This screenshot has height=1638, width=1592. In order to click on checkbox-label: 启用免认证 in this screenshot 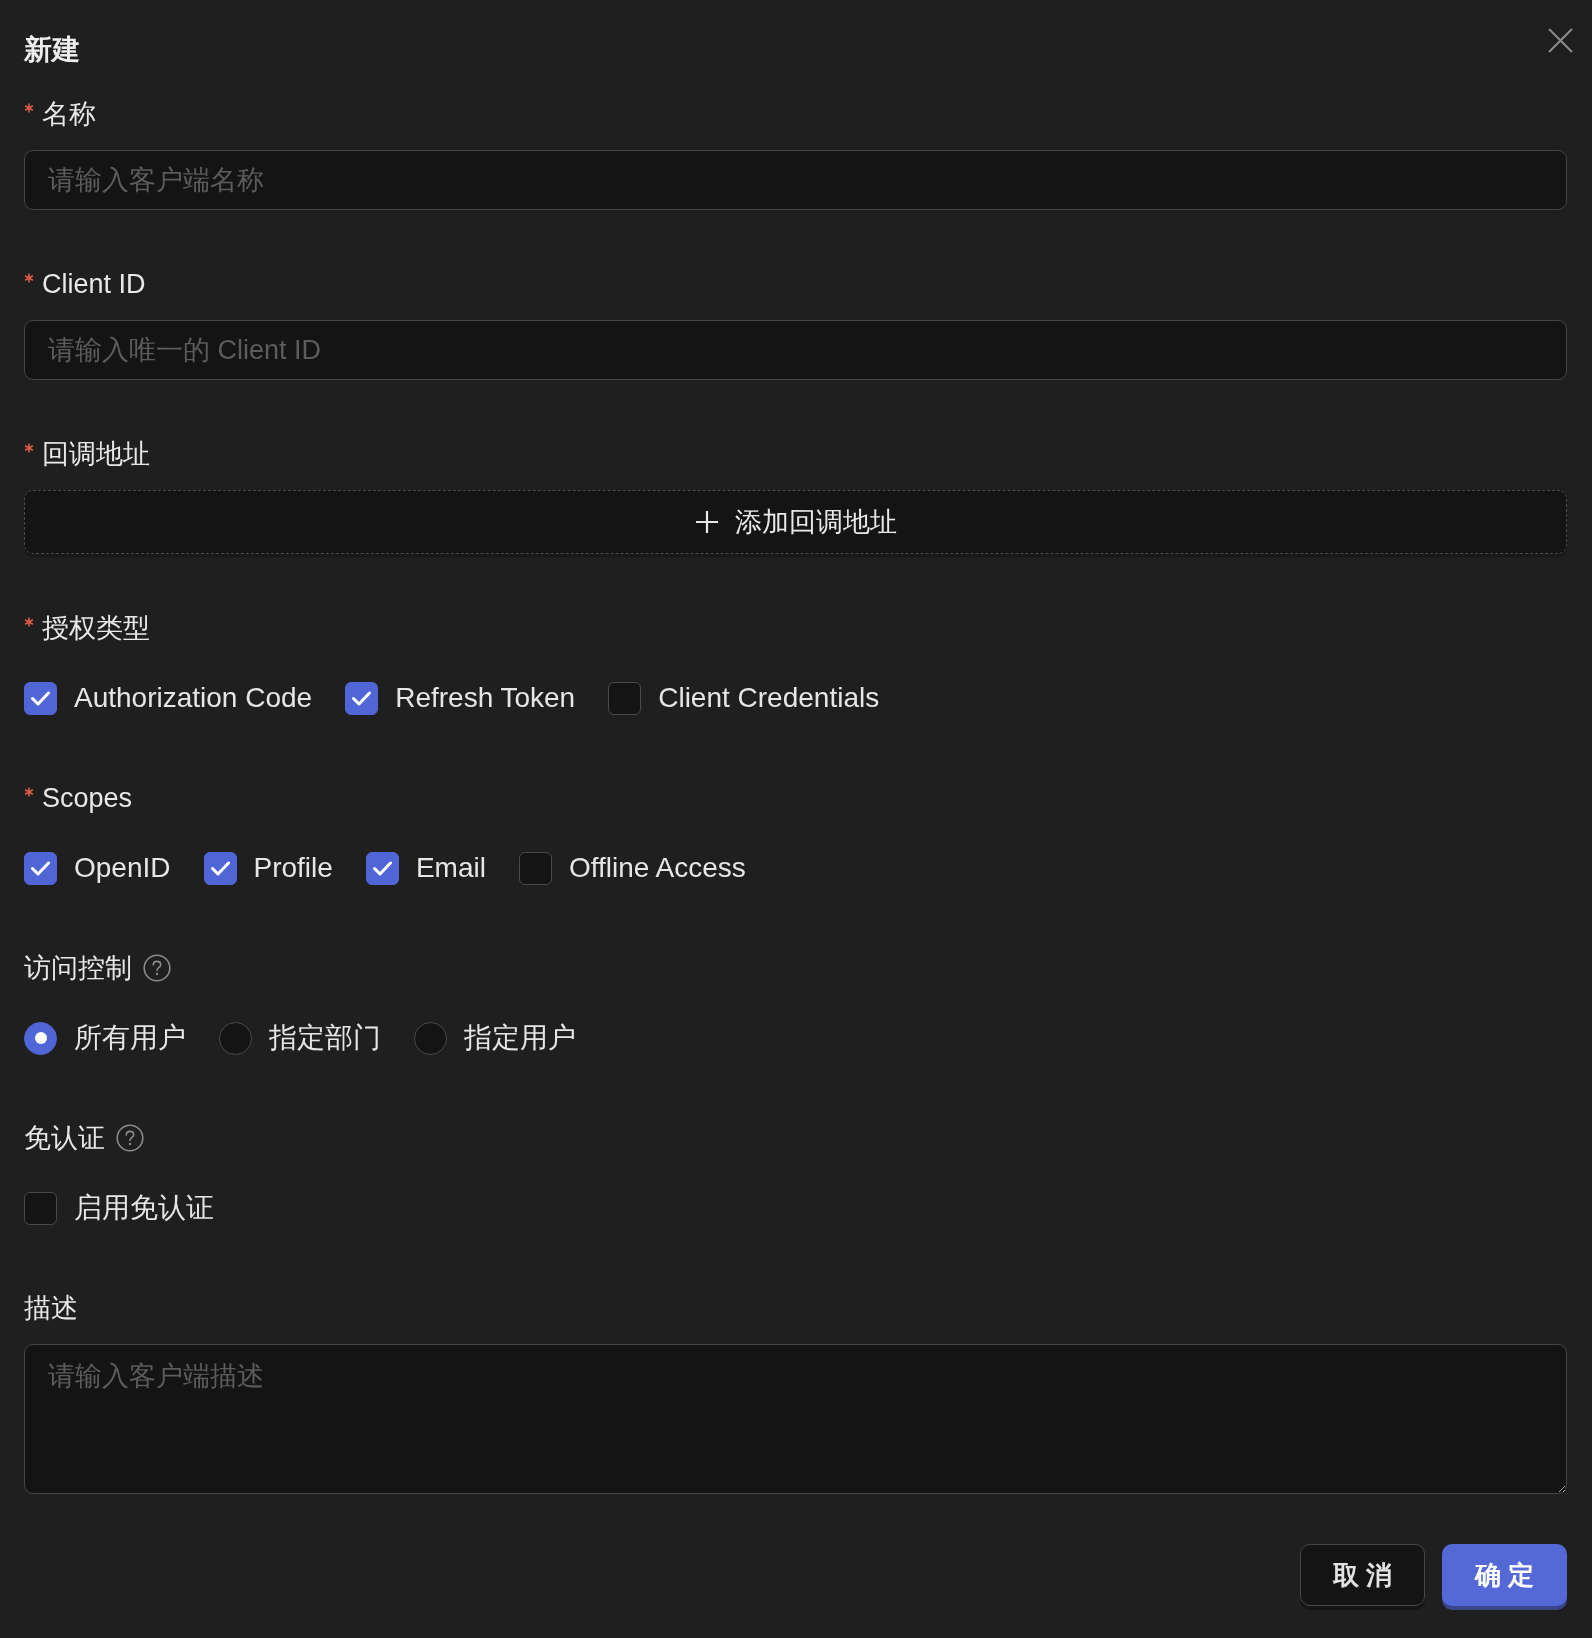, I will do `click(144, 1208)`.